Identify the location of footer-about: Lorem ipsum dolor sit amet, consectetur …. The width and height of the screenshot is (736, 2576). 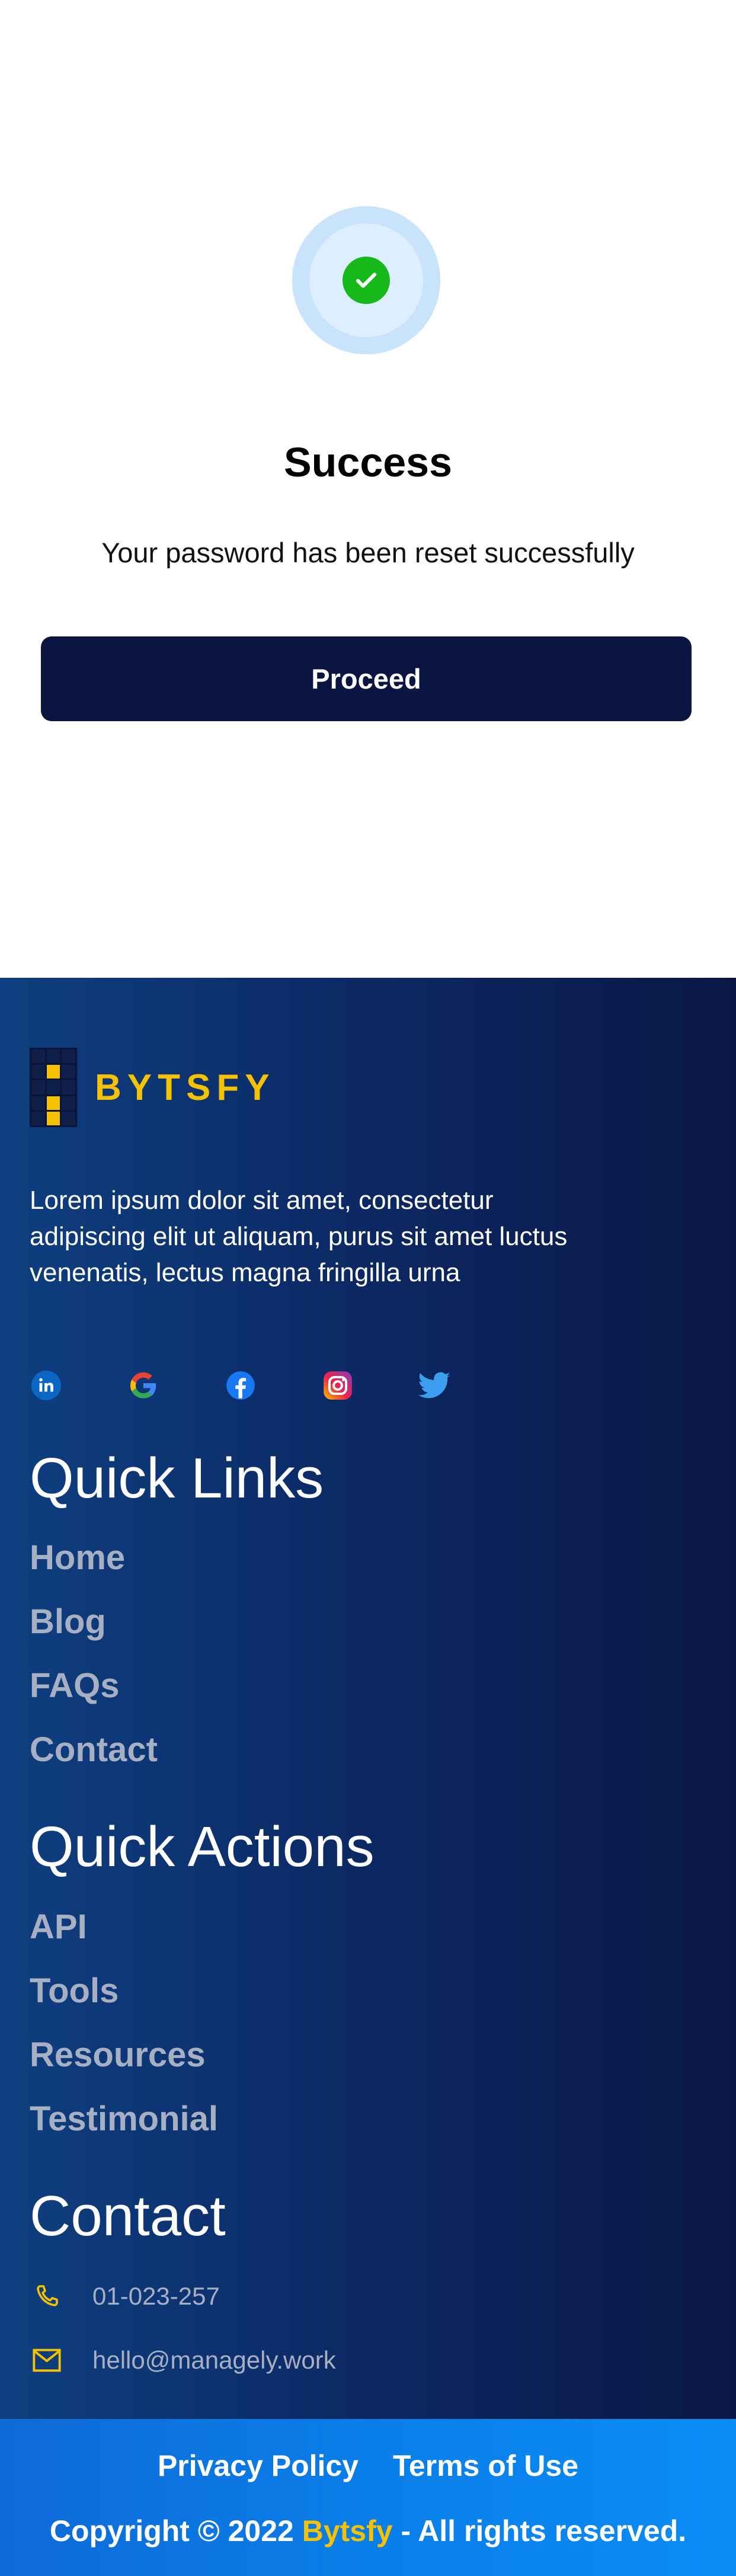
(299, 1236).